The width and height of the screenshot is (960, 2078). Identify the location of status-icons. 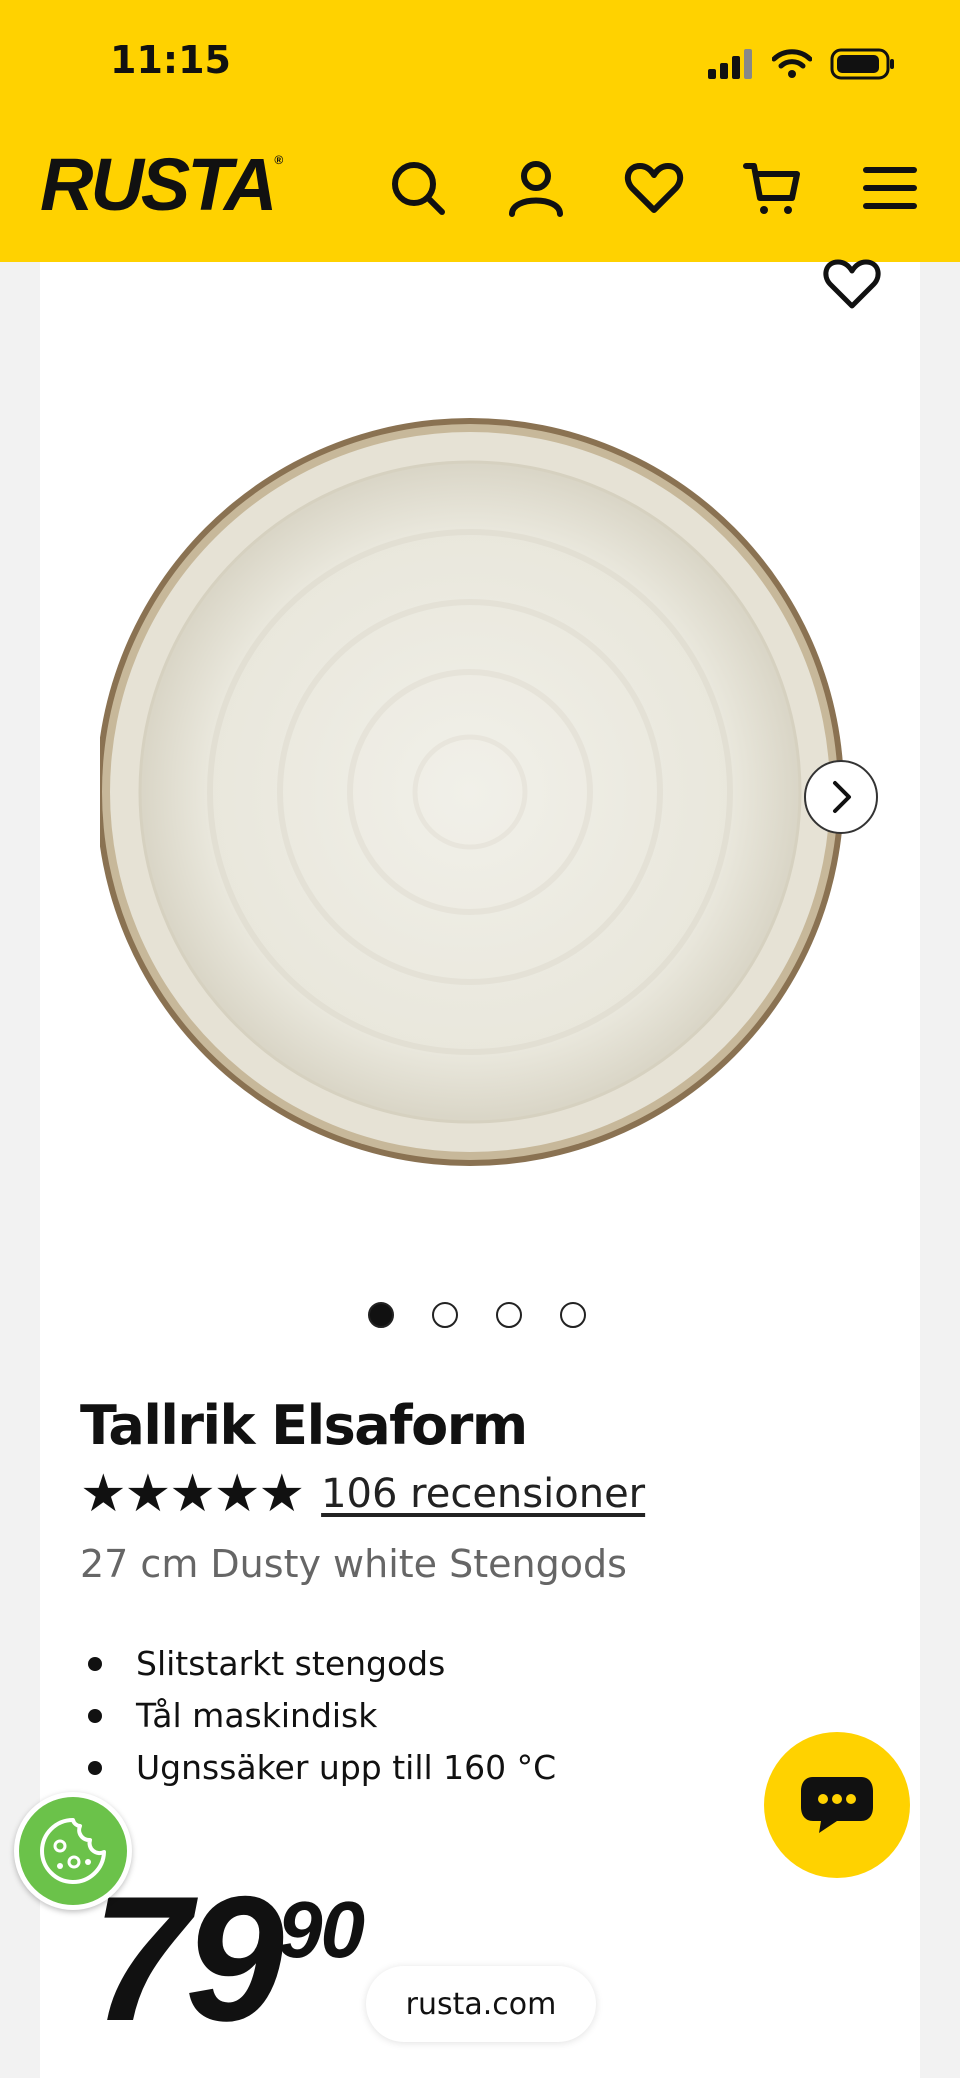
(802, 64).